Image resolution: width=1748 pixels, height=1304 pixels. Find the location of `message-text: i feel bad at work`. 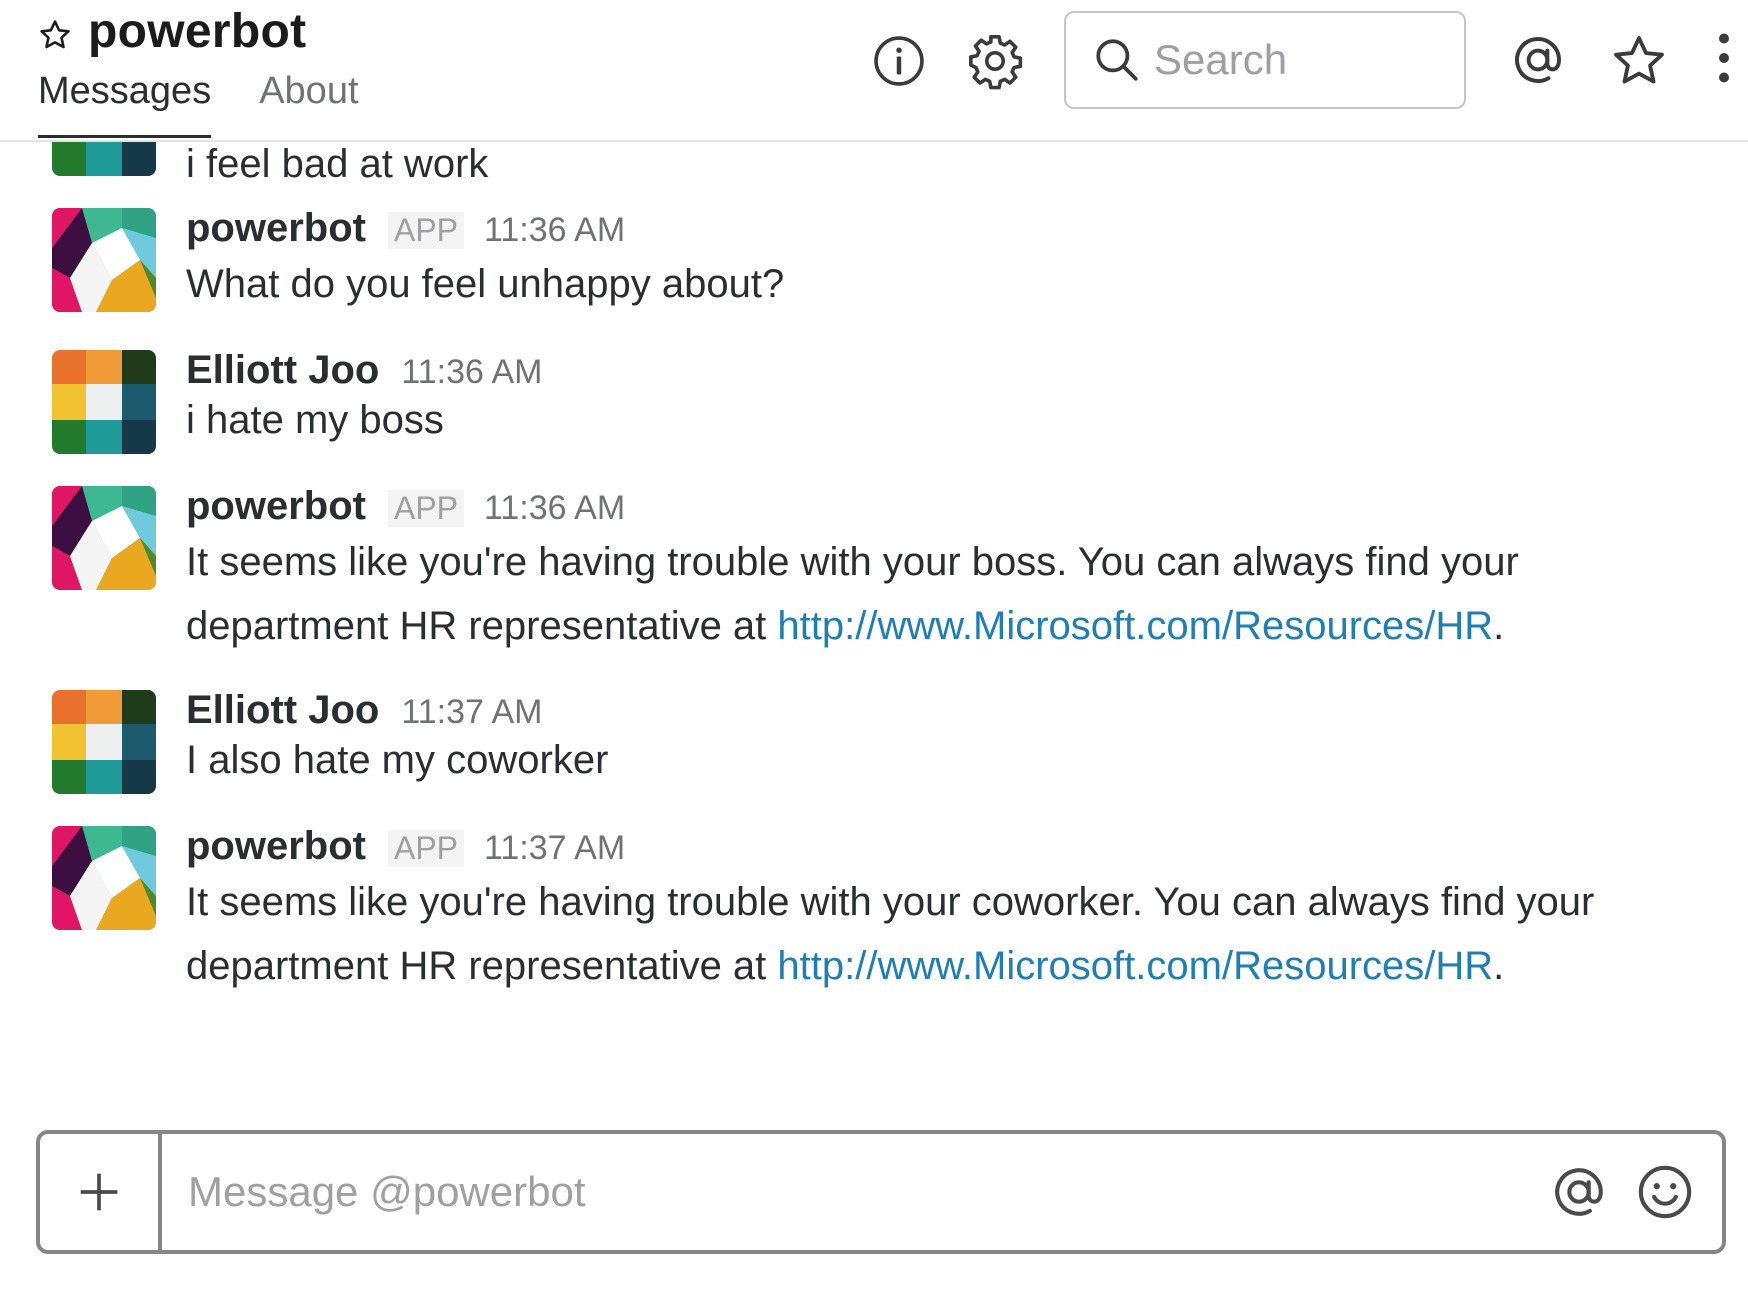

message-text: i feel bad at work is located at coordinates (337, 164).